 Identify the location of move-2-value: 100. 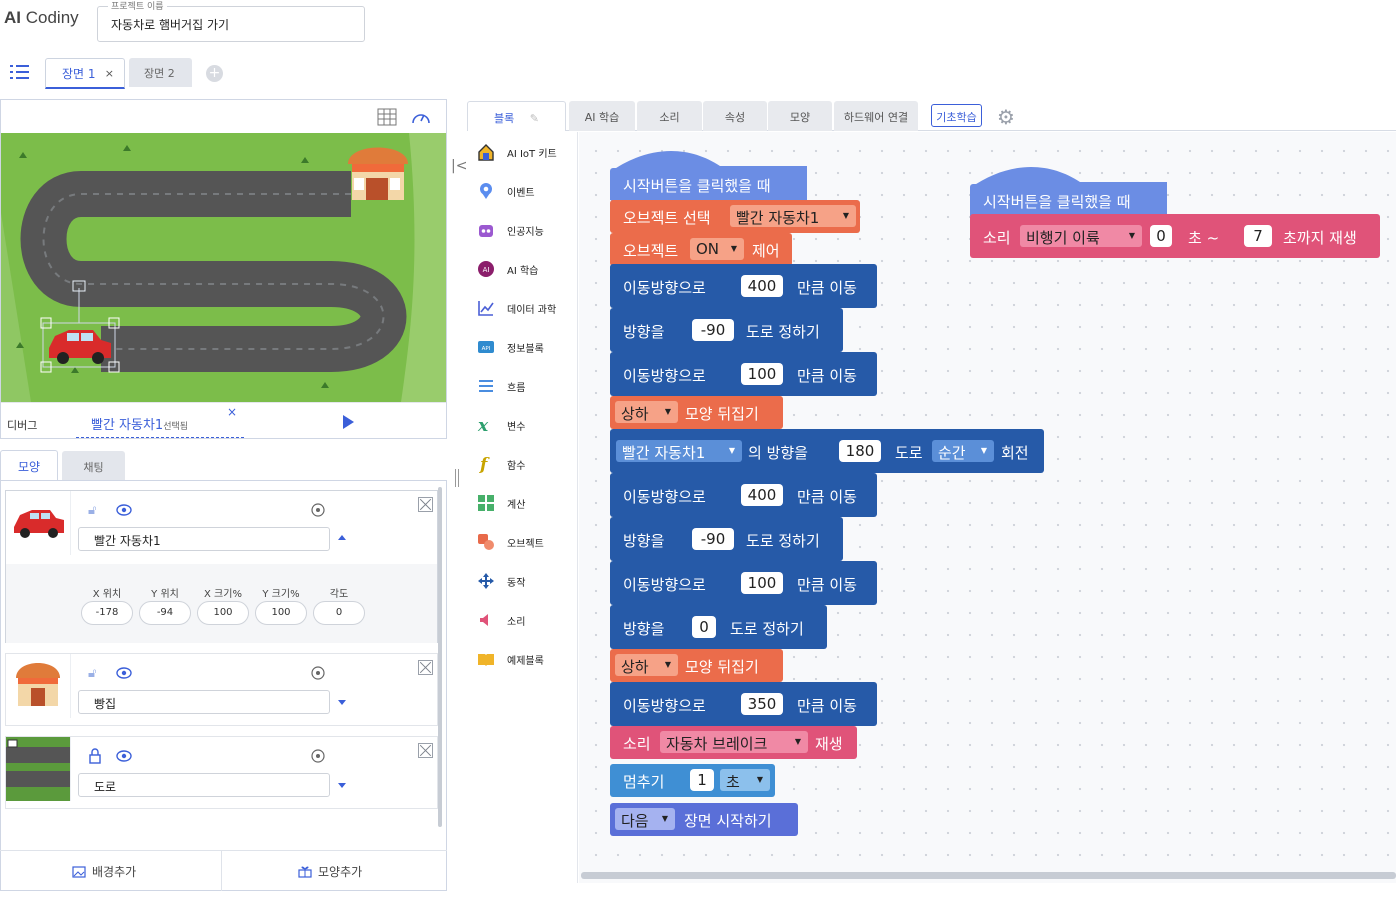
(762, 374).